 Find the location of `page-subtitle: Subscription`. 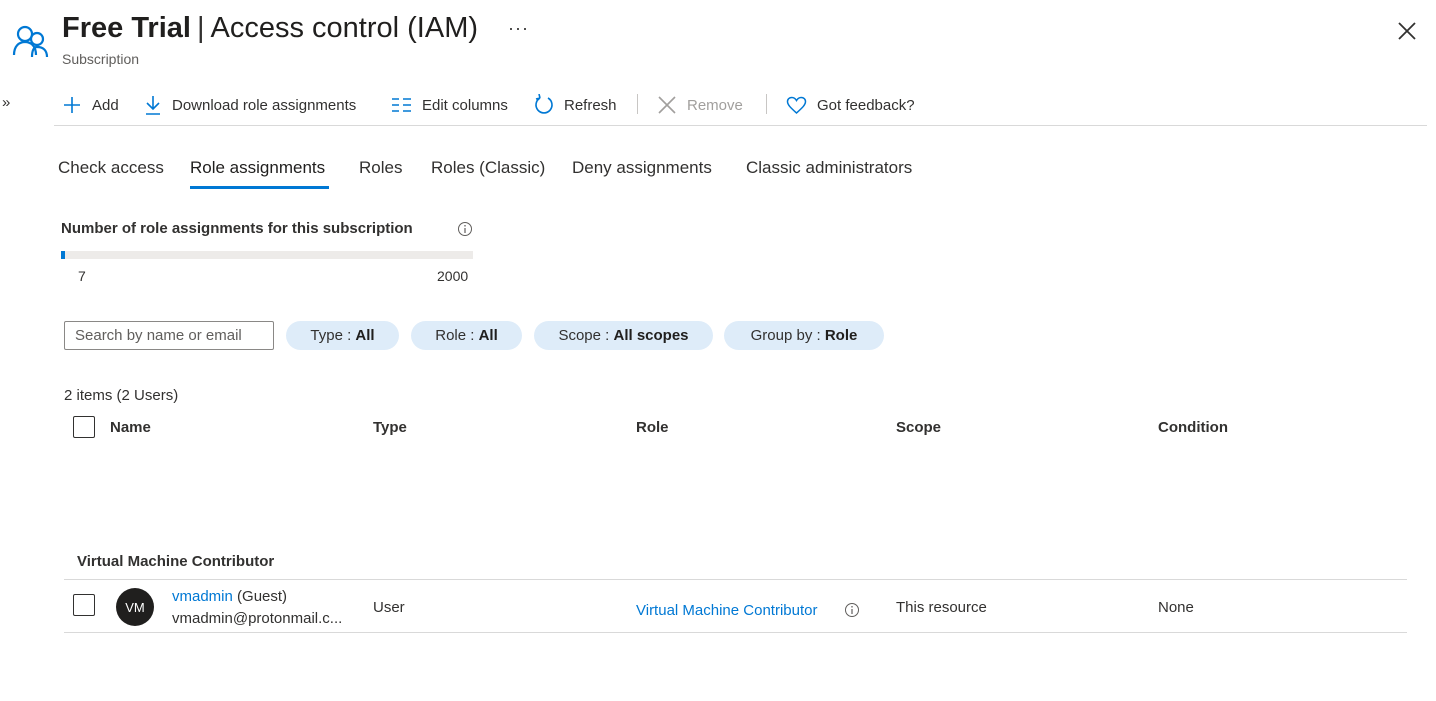

page-subtitle: Subscription is located at coordinates (101, 59).